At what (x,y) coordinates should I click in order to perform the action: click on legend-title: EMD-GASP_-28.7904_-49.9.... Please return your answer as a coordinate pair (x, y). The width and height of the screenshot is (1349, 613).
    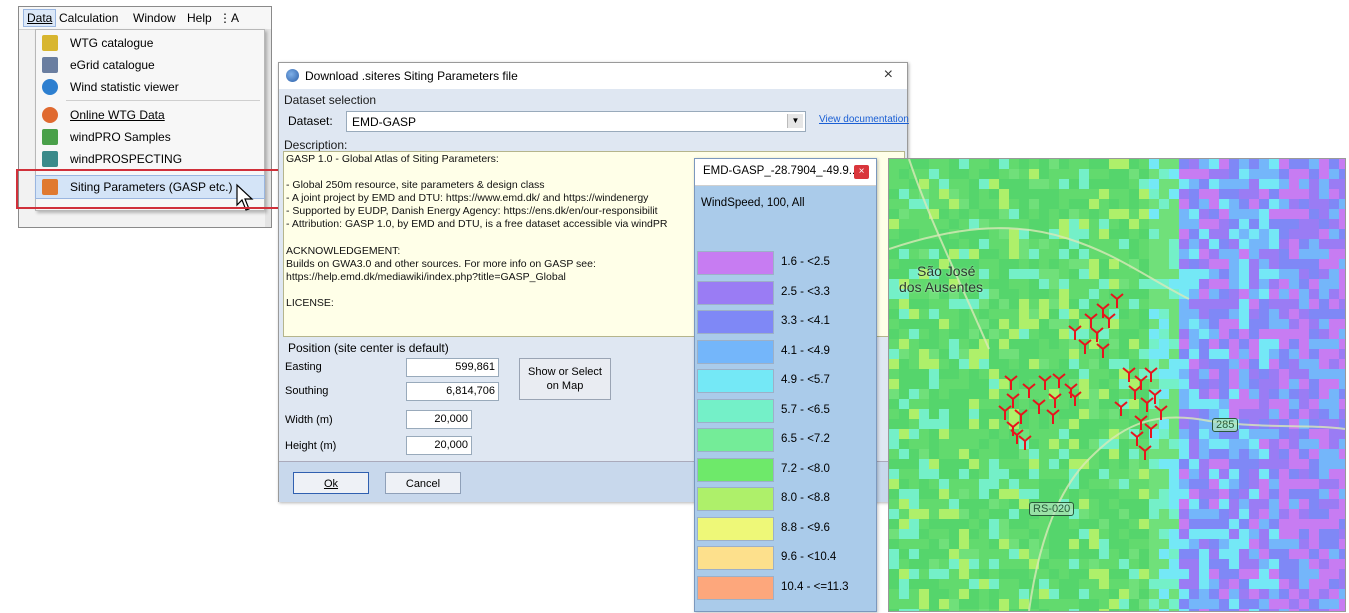
    Looking at the image, I should click on (781, 171).